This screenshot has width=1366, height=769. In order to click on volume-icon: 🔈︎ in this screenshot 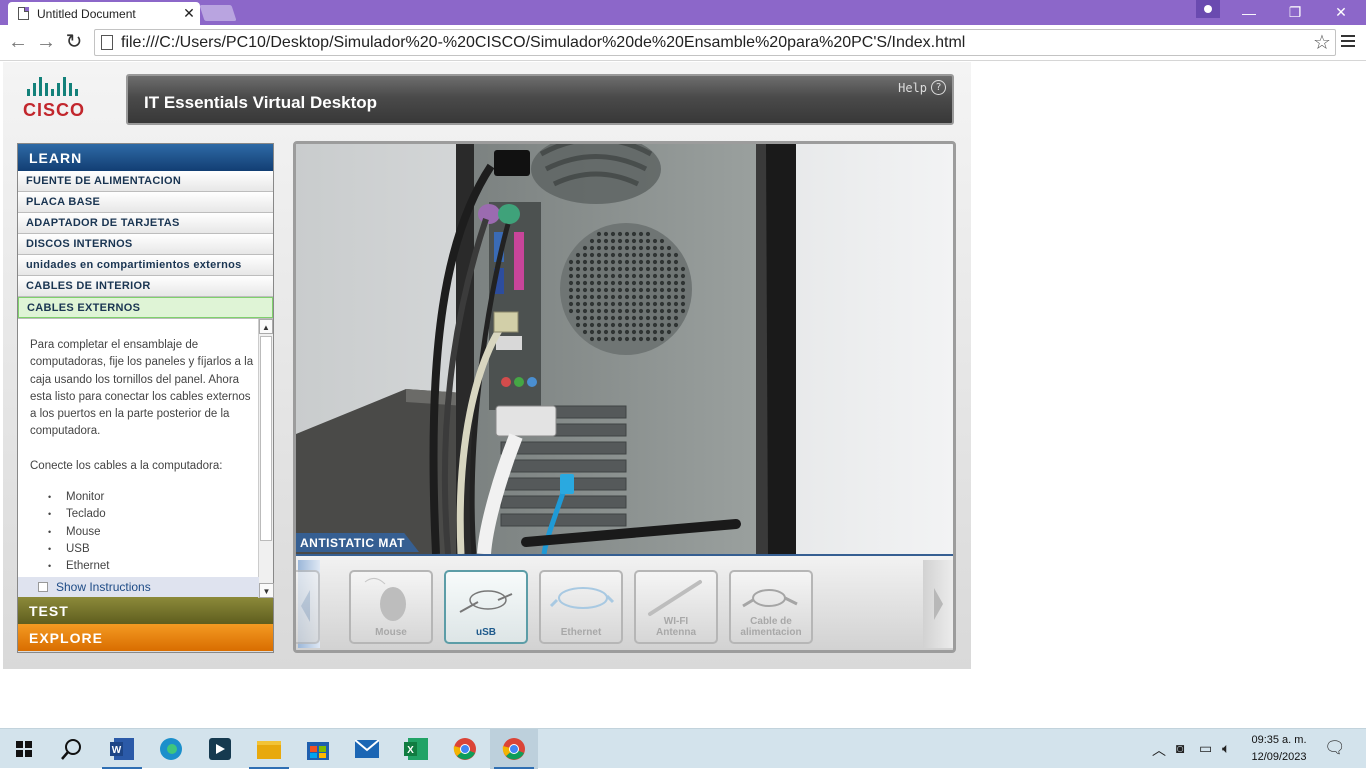, I will do `click(1226, 748)`.